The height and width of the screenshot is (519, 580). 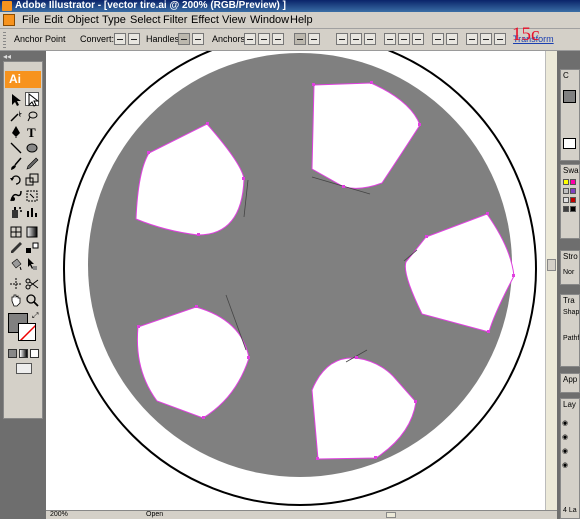 I want to click on blend-tool-icon, so click(x=32, y=248).